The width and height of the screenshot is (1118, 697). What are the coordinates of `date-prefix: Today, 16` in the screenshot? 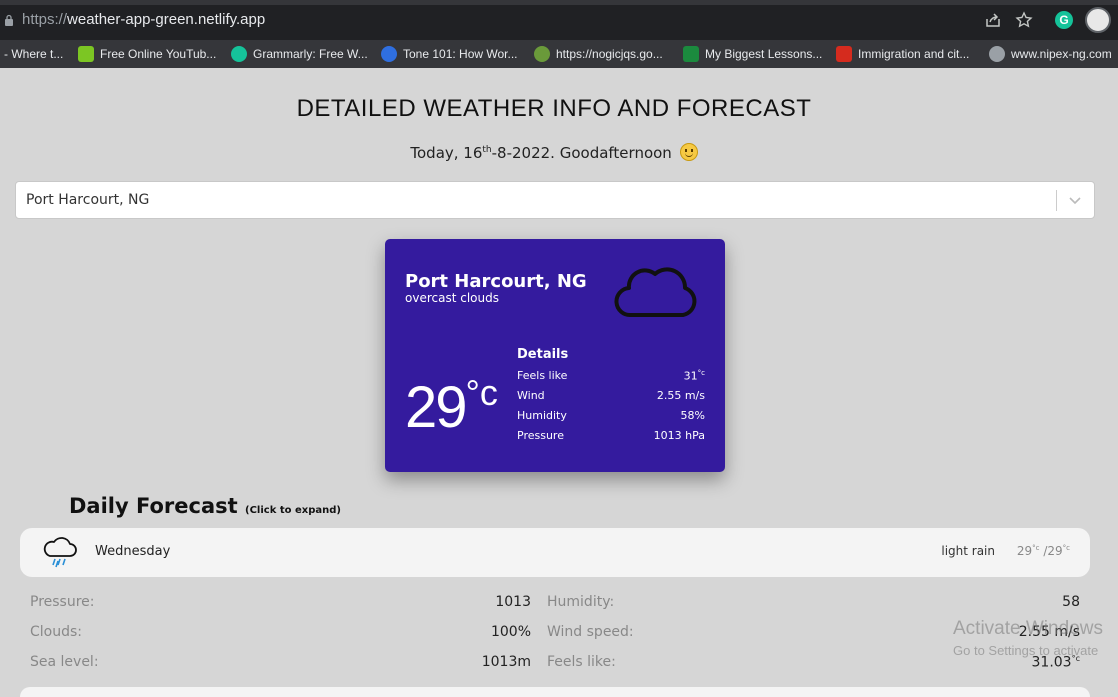 It's located at (446, 153).